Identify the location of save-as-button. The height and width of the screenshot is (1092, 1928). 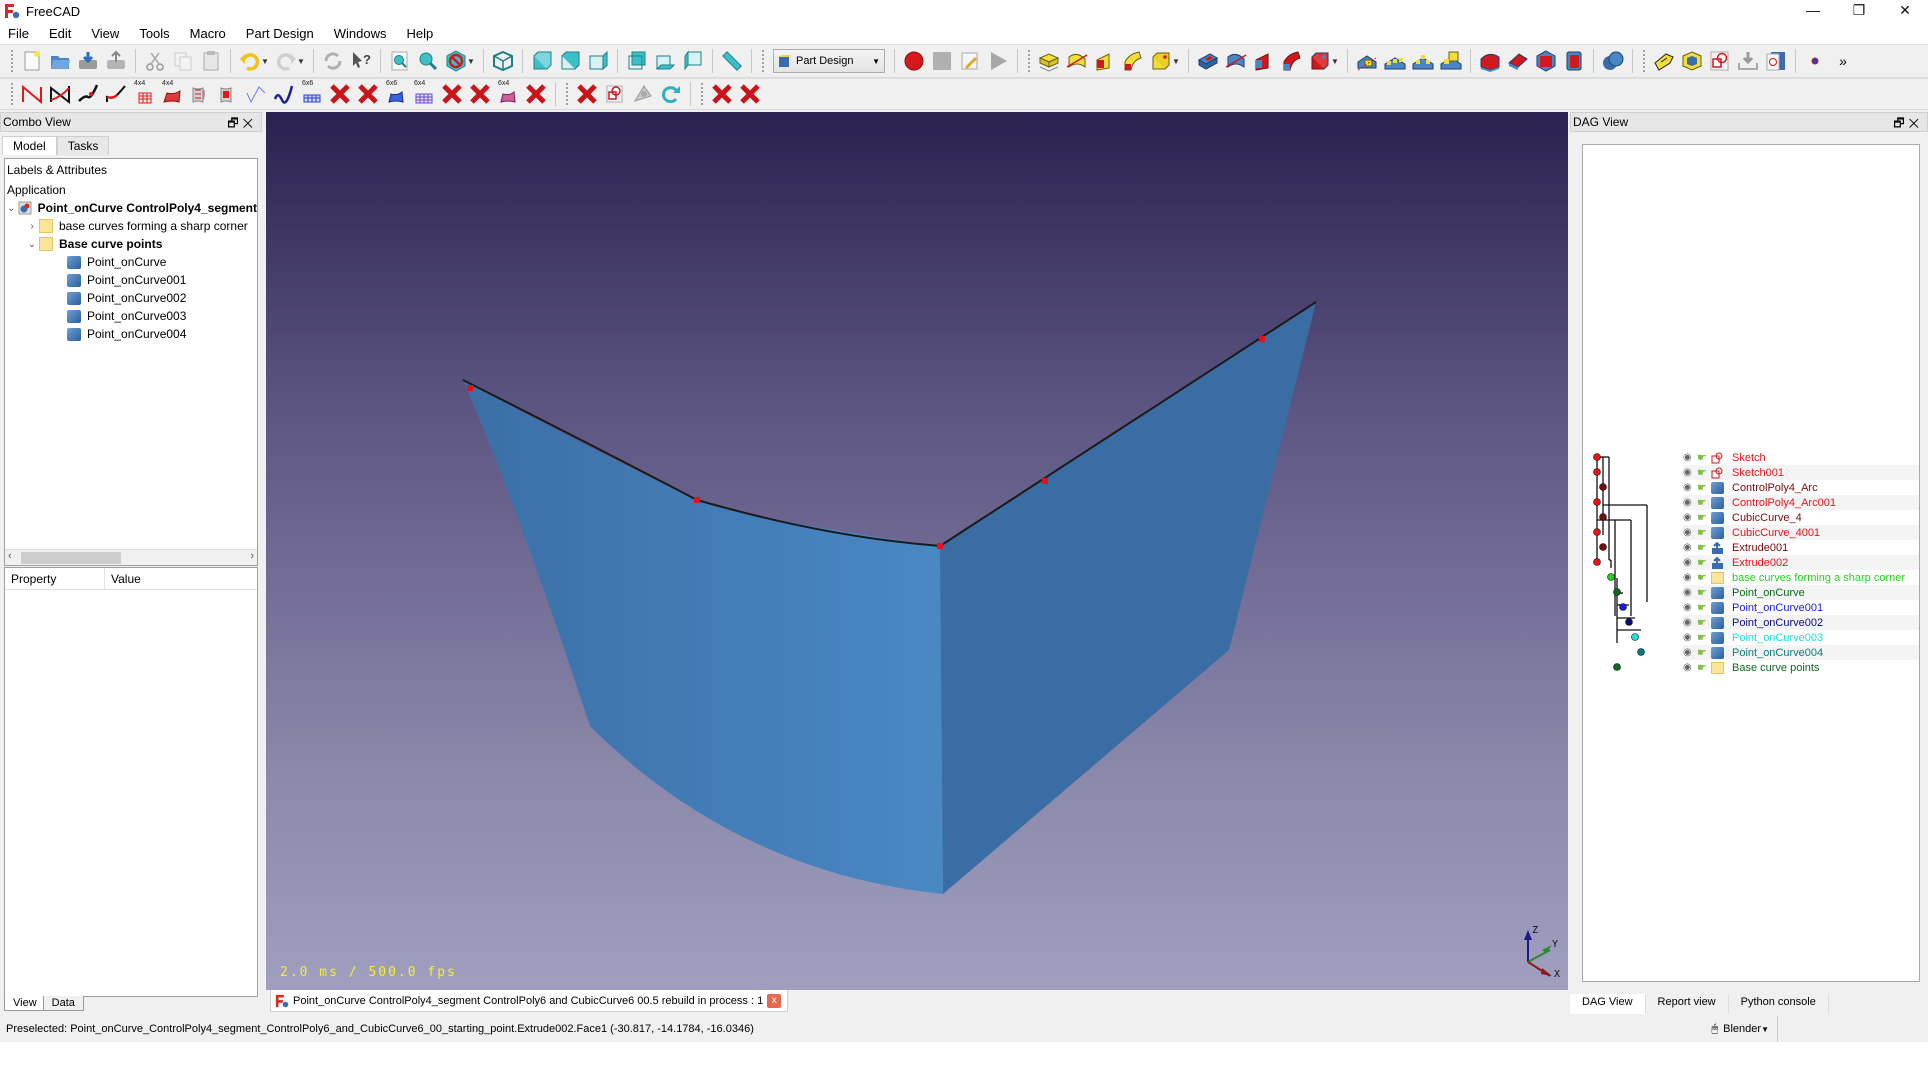
(116, 61).